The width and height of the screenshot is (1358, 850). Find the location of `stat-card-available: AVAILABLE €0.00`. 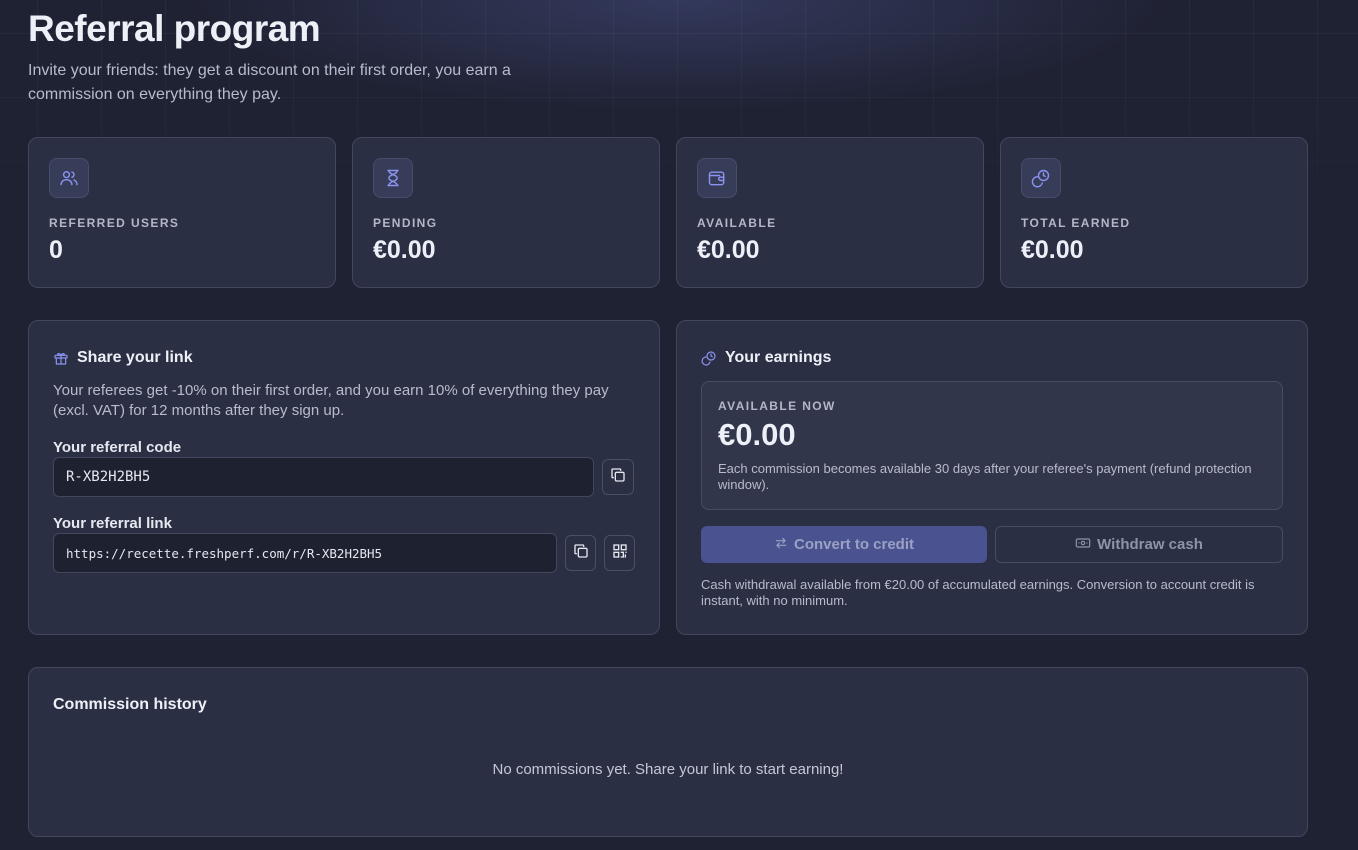

stat-card-available: AVAILABLE €0.00 is located at coordinates (830, 212).